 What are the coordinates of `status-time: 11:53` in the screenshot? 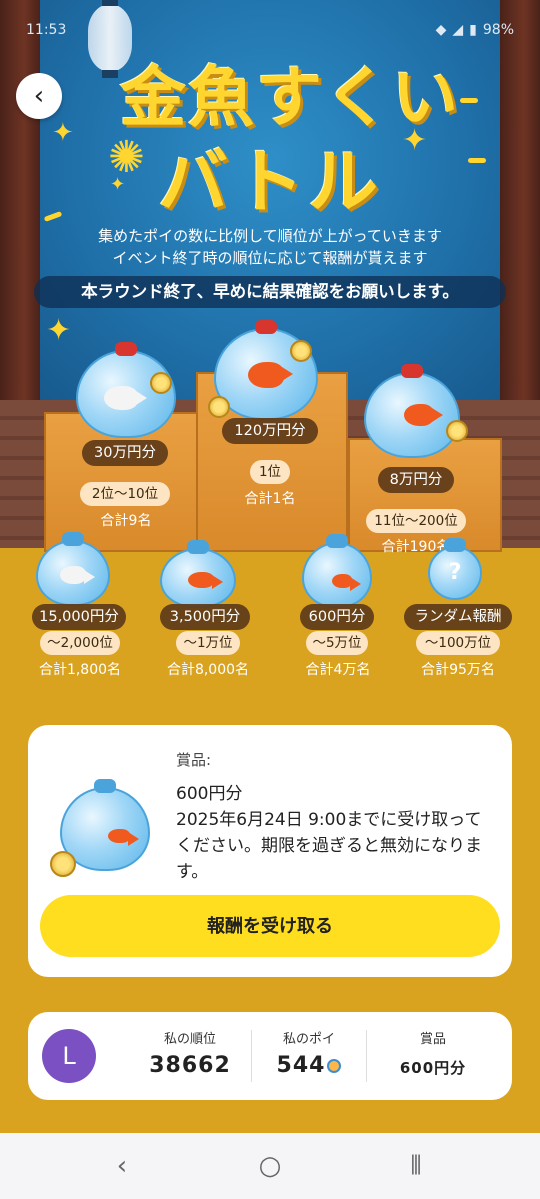 It's located at (46, 30).